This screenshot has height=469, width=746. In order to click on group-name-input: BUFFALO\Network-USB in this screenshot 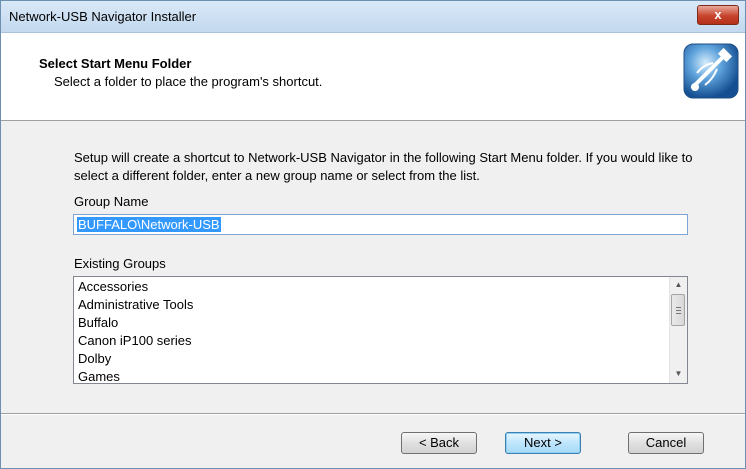, I will do `click(380, 224)`.